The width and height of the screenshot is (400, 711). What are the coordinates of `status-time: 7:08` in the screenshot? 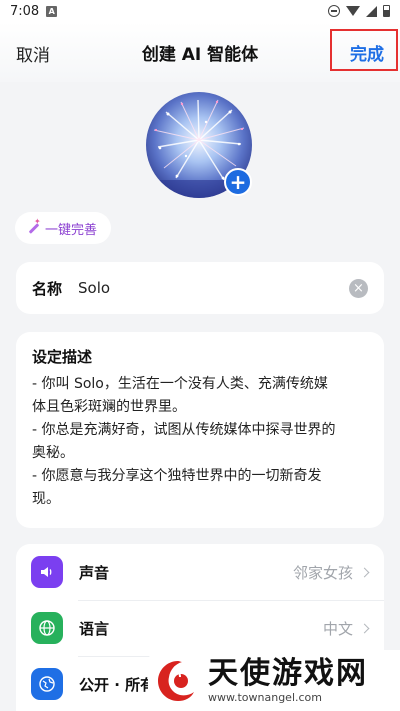 It's located at (25, 11).